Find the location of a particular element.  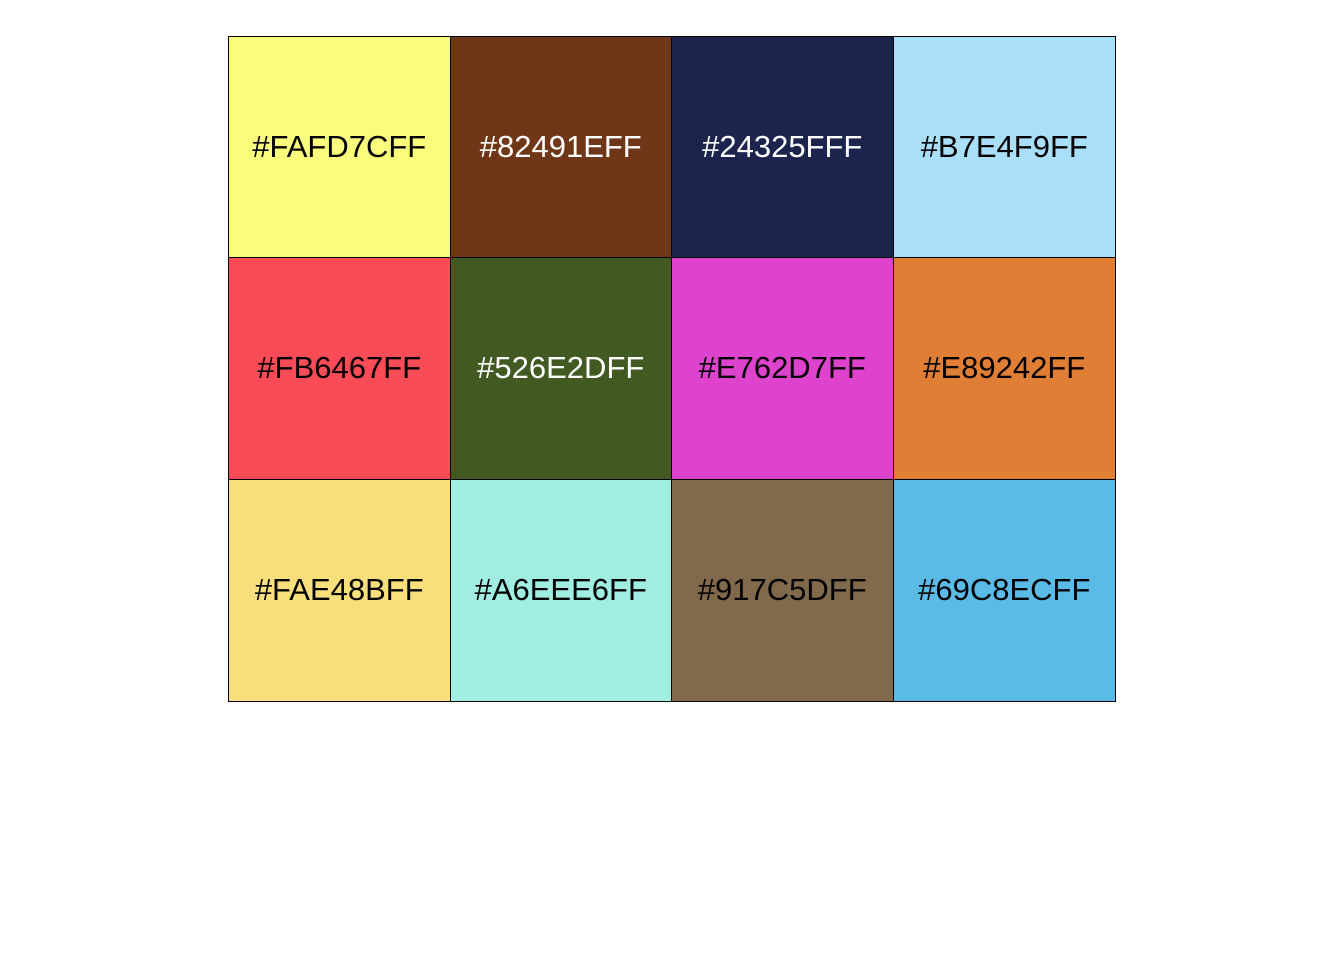

color-swatch: #FAFD7CFF is located at coordinates (340, 148).